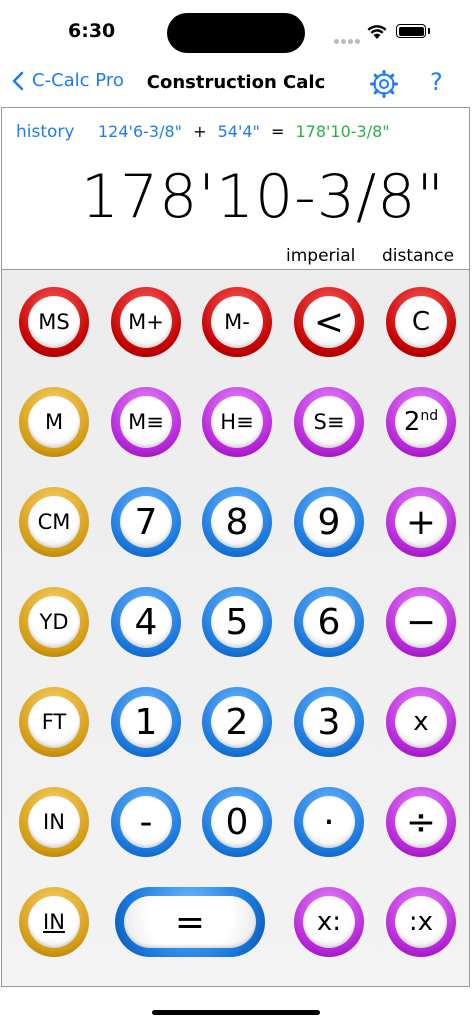 This screenshot has width=472, height=1024. Describe the element at coordinates (421, 422) in the screenshot. I see `second-function-button: 2nd` at that location.